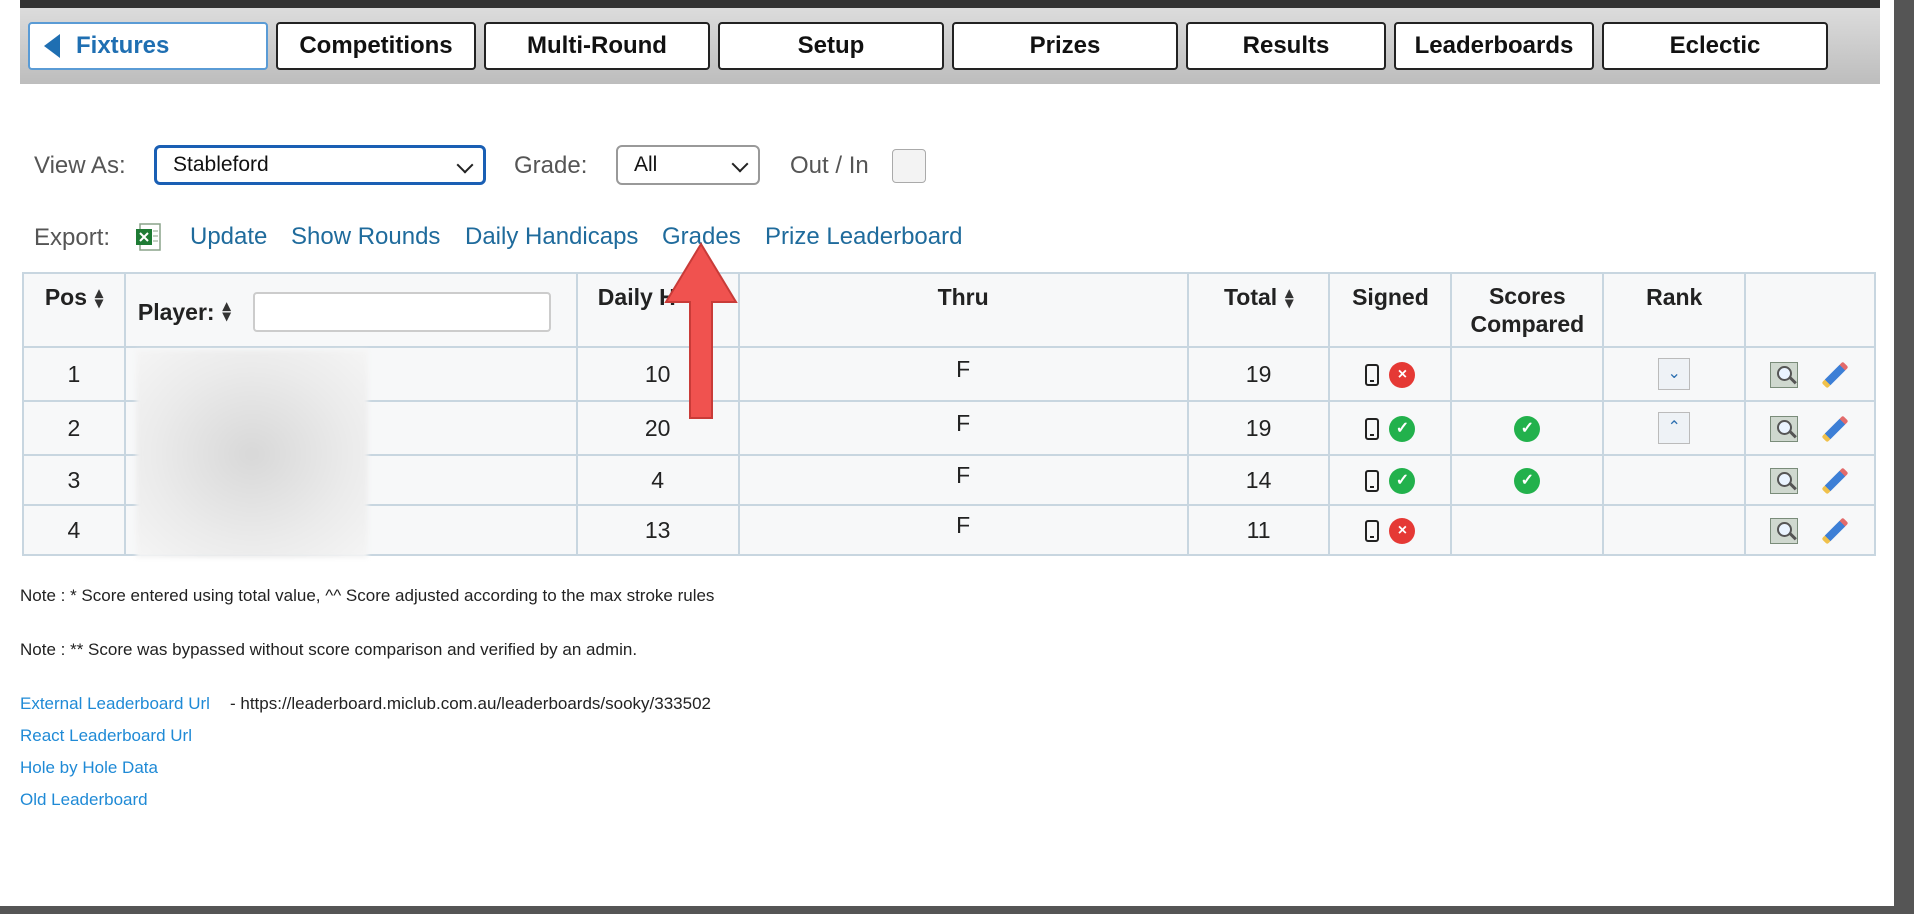 Image resolution: width=1914 pixels, height=914 pixels. I want to click on tab-results: Results, so click(1286, 46).